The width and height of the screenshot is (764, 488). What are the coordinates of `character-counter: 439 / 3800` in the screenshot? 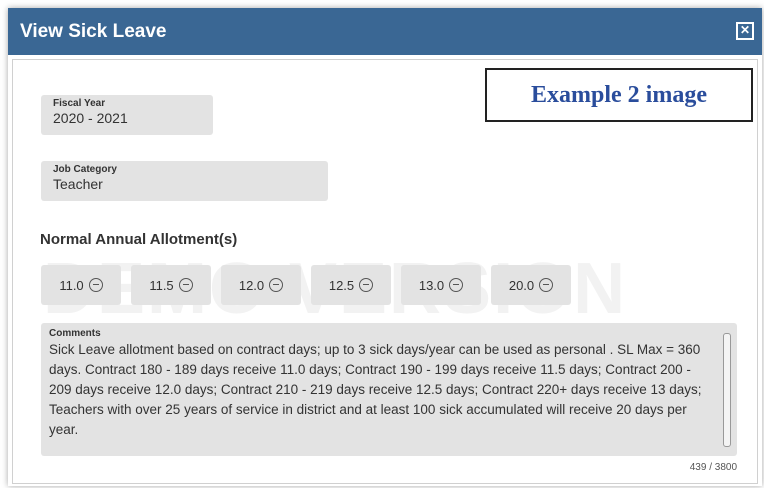 It's located at (713, 467).